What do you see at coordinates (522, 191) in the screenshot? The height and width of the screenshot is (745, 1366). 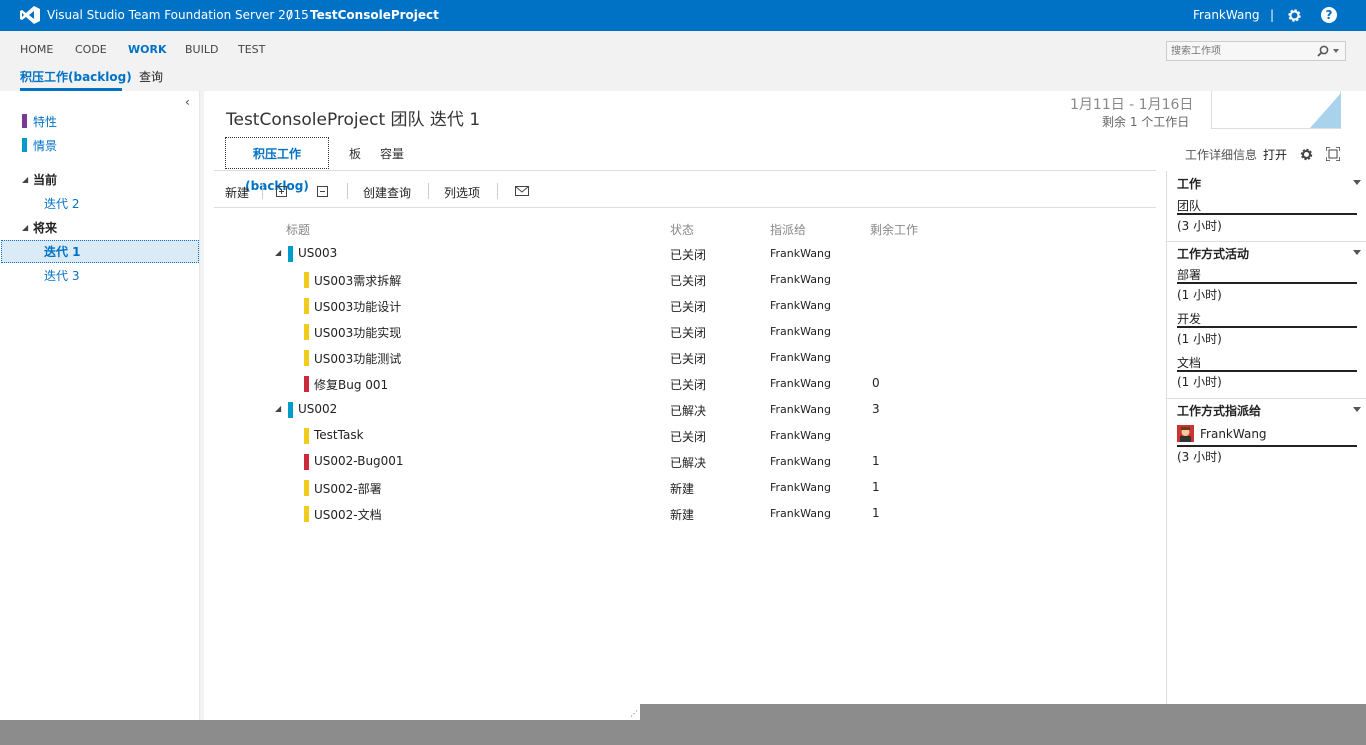 I see `email-icon` at bounding box center [522, 191].